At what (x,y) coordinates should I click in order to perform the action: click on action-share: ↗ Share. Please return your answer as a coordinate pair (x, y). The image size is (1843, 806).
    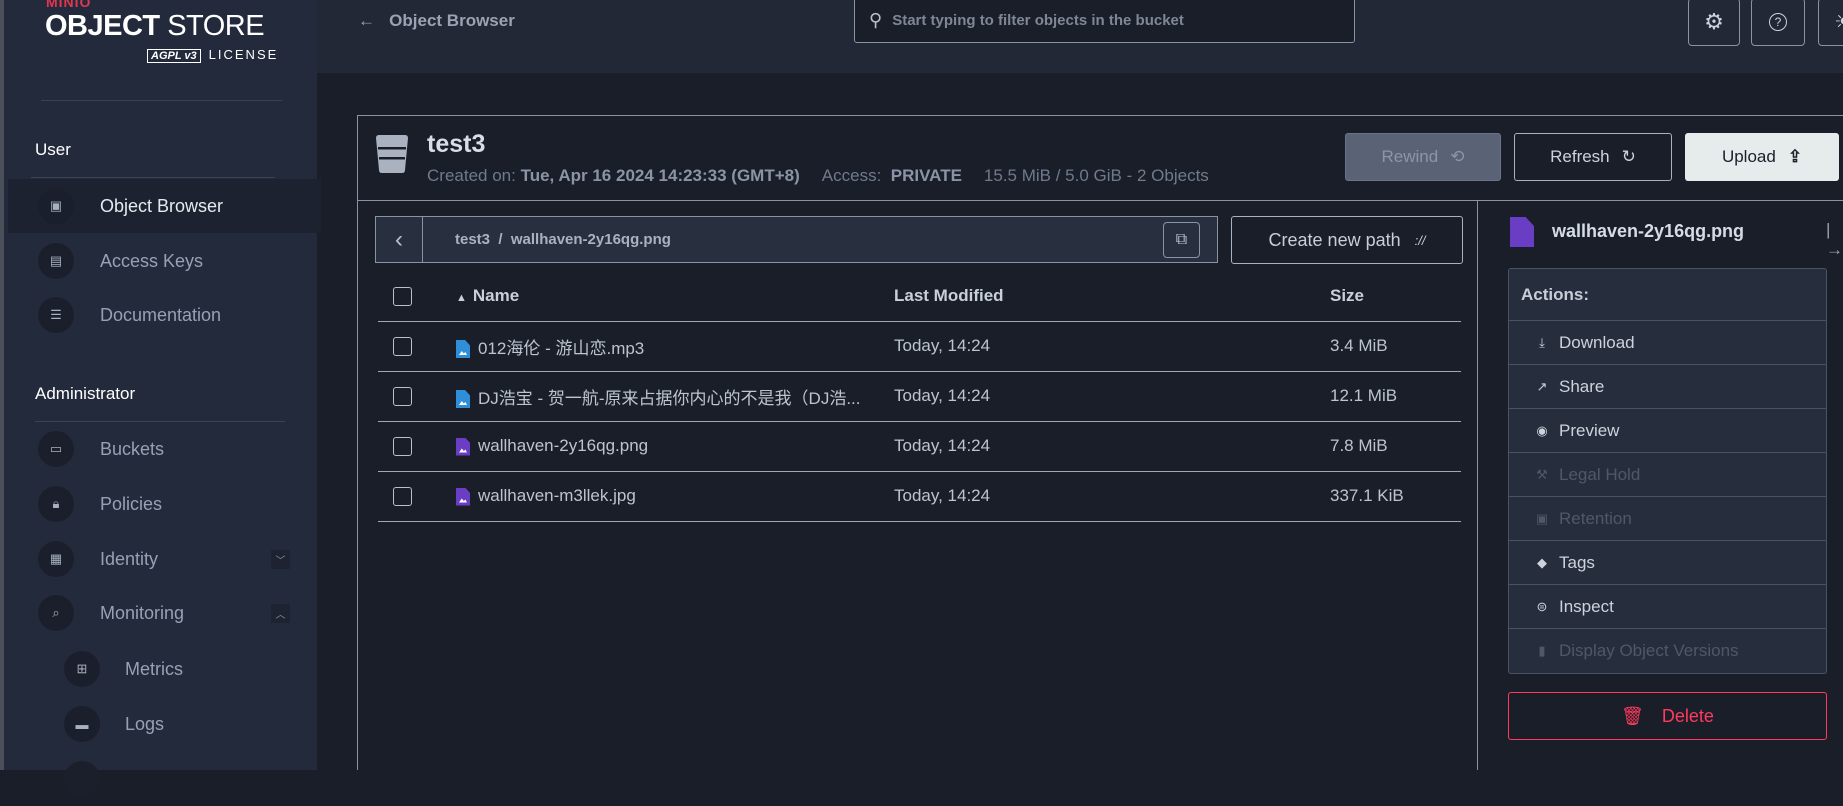
    Looking at the image, I should click on (1667, 387).